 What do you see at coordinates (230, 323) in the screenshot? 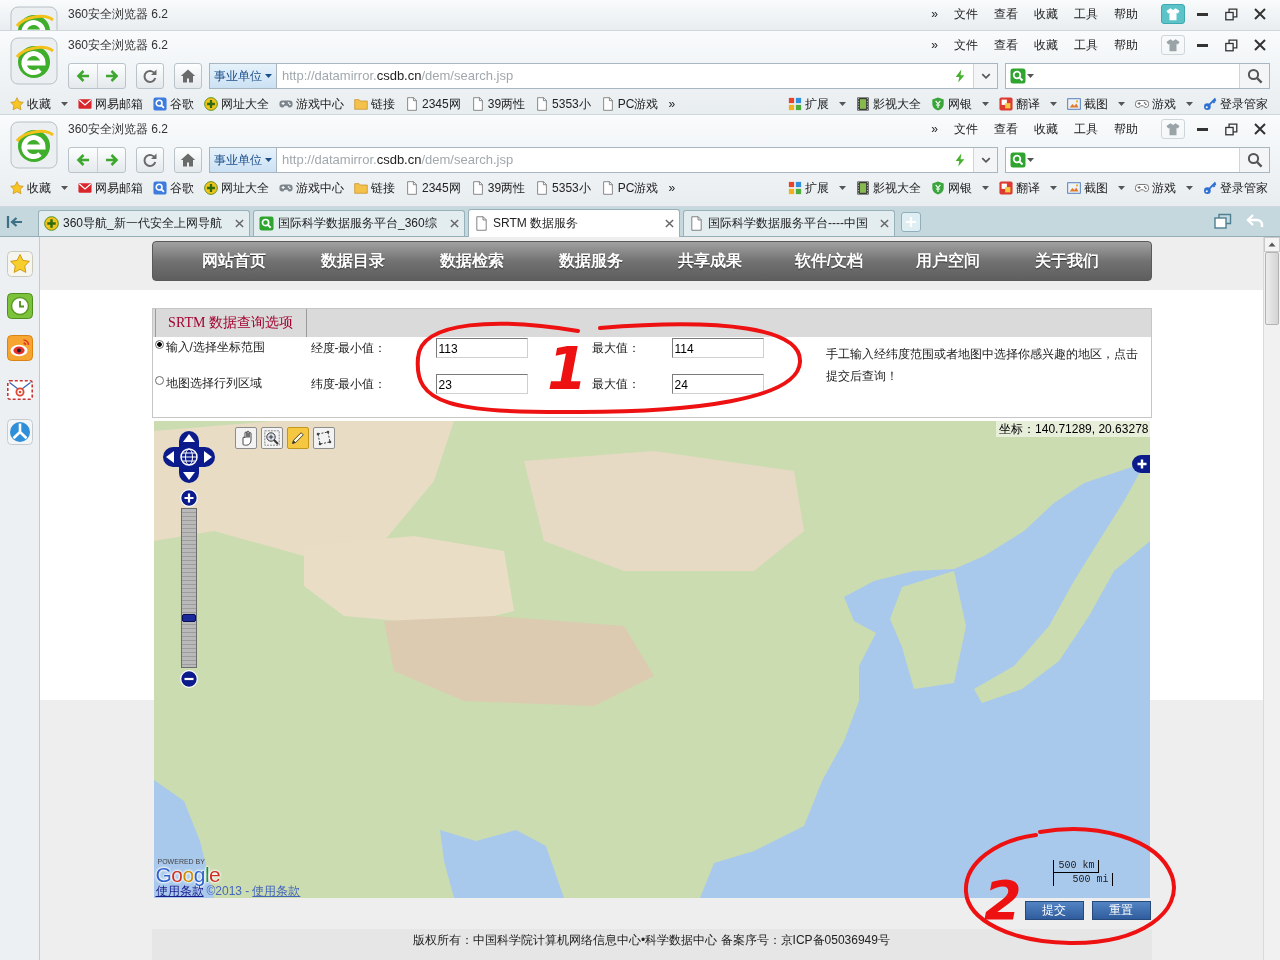
I see `panel-tab: SRTM 数据查询选项` at bounding box center [230, 323].